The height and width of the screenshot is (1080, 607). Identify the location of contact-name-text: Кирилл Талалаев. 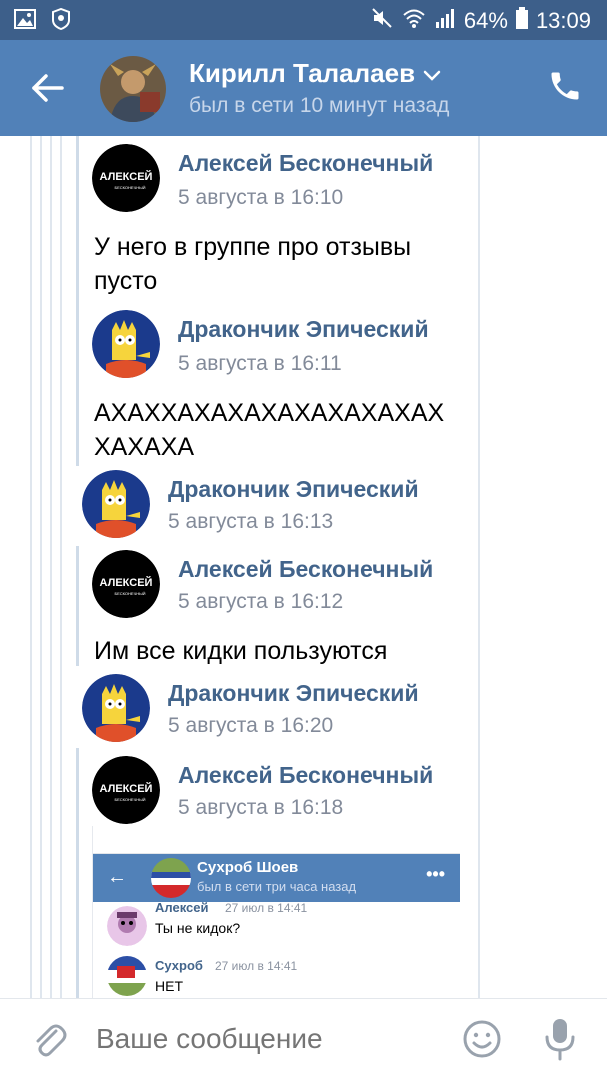
(302, 73).